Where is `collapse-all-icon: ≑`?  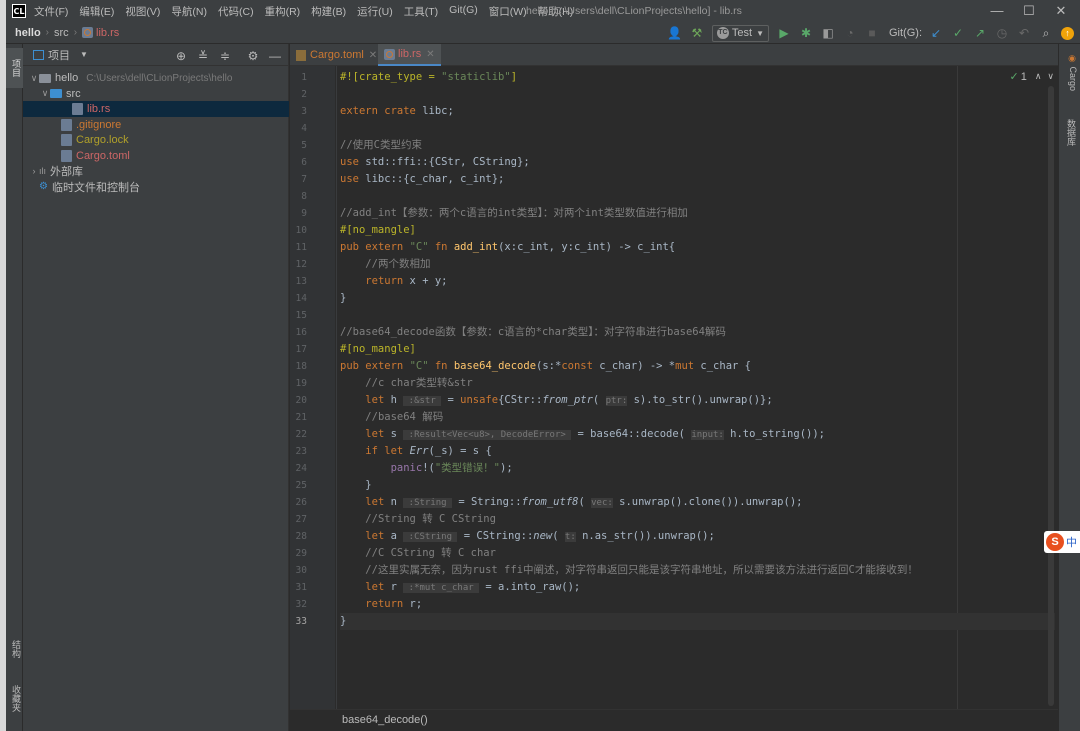 collapse-all-icon: ≑ is located at coordinates (225, 56).